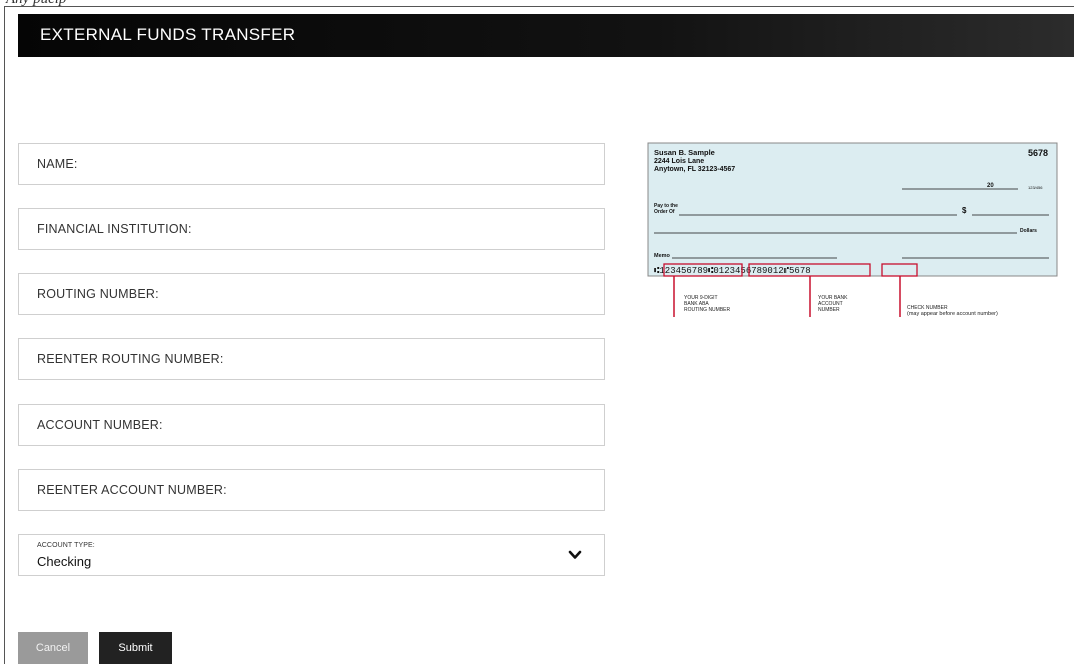 The height and width of the screenshot is (664, 1074). What do you see at coordinates (1038, 153) in the screenshot?
I see `check-number-top: 5678` at bounding box center [1038, 153].